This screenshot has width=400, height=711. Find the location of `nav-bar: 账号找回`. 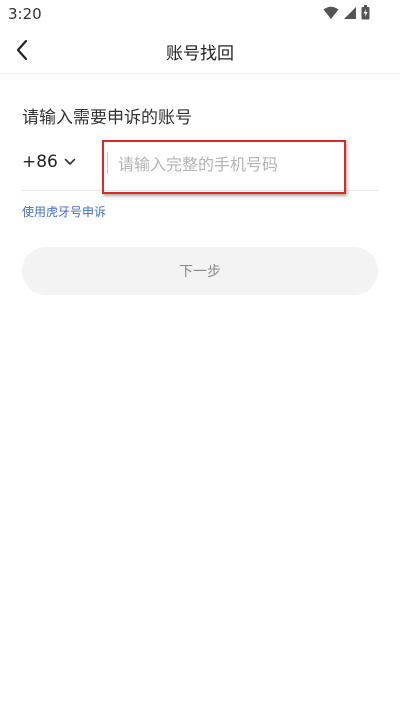

nav-bar: 账号找回 is located at coordinates (200, 51).